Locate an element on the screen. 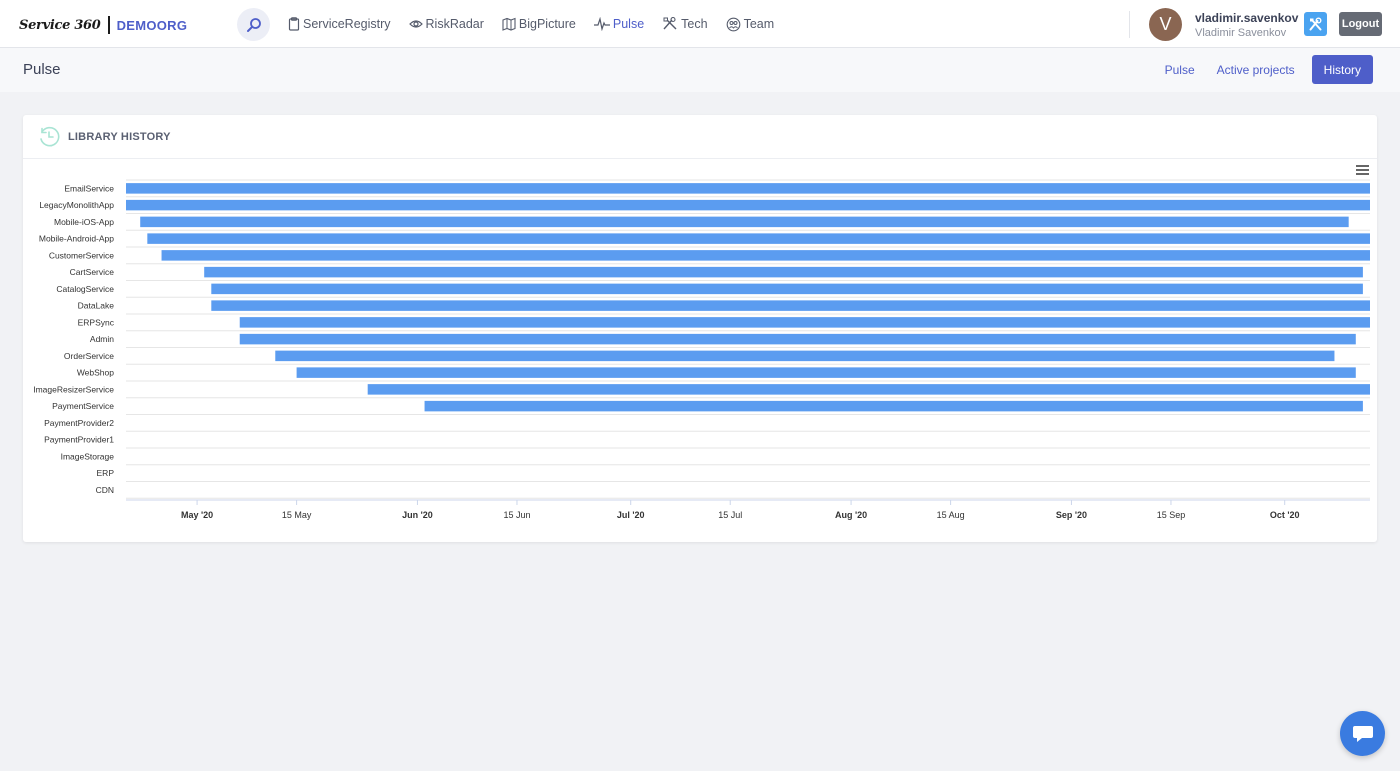  wrench-screwdriver-icon is located at coordinates (1315, 23).